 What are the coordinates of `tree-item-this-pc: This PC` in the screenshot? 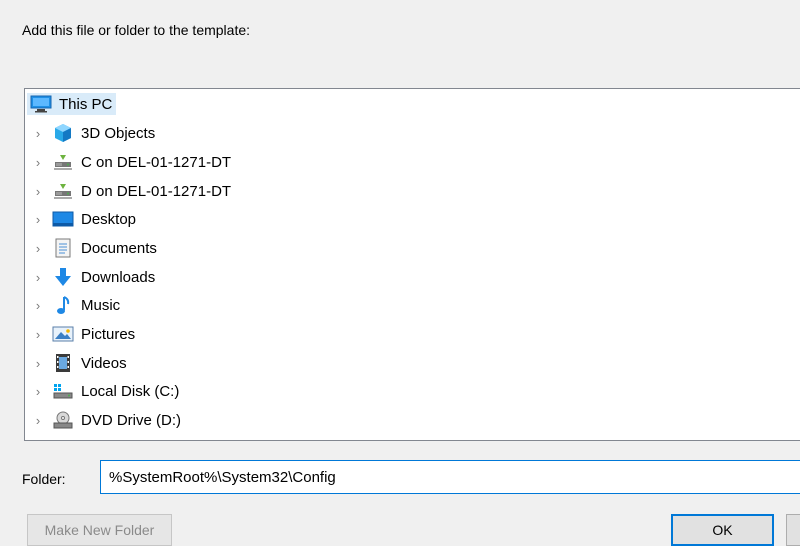 It's located at (413, 104).